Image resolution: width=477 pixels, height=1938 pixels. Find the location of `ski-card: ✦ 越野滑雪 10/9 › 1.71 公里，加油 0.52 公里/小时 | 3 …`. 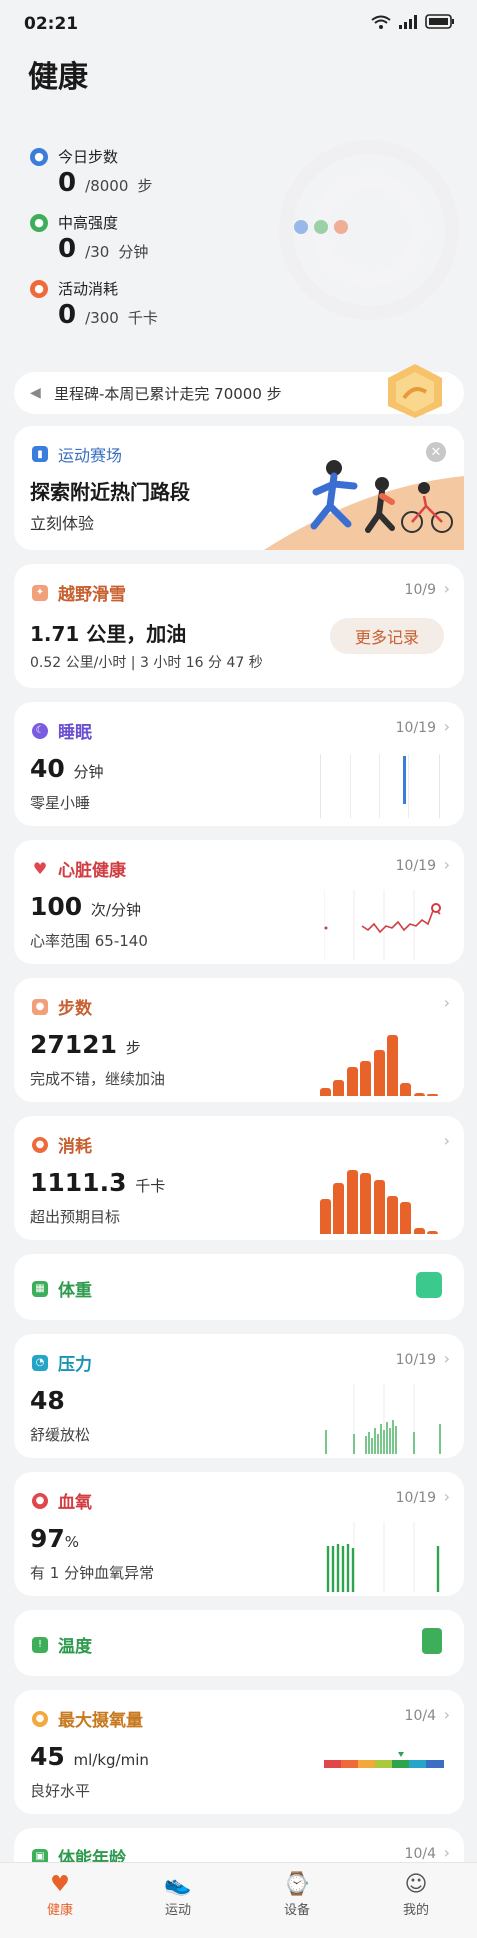

ski-card: ✦ 越野滑雪 10/9 › 1.71 公里，加油 0.52 公里/小时 | 3 … is located at coordinates (239, 626).